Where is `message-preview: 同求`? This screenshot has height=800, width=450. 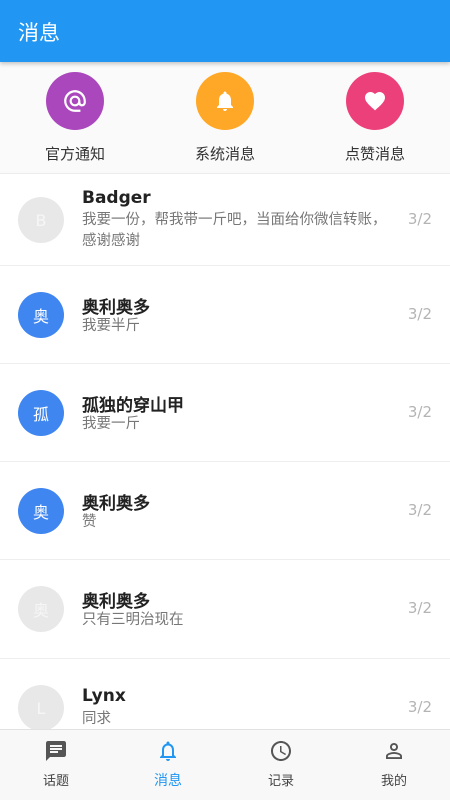
message-preview: 同求 is located at coordinates (96, 719).